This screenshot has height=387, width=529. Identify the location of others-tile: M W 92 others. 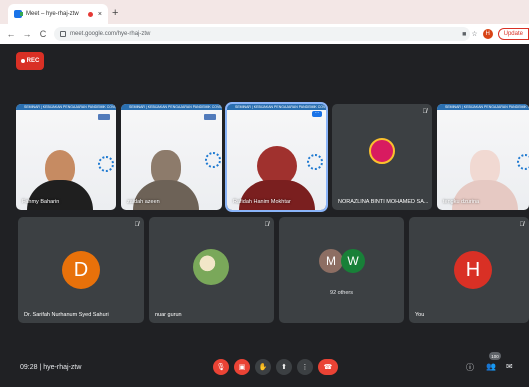
(341, 270).